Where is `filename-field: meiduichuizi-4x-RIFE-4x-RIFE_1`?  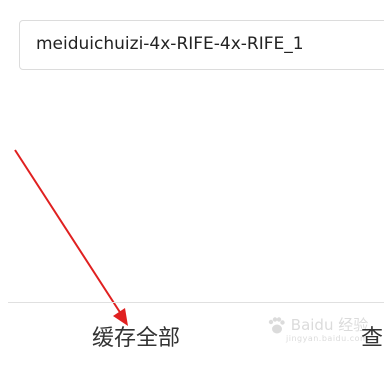
filename-field: meiduichuizi-4x-RIFE-4x-RIFE_1 is located at coordinates (201, 45).